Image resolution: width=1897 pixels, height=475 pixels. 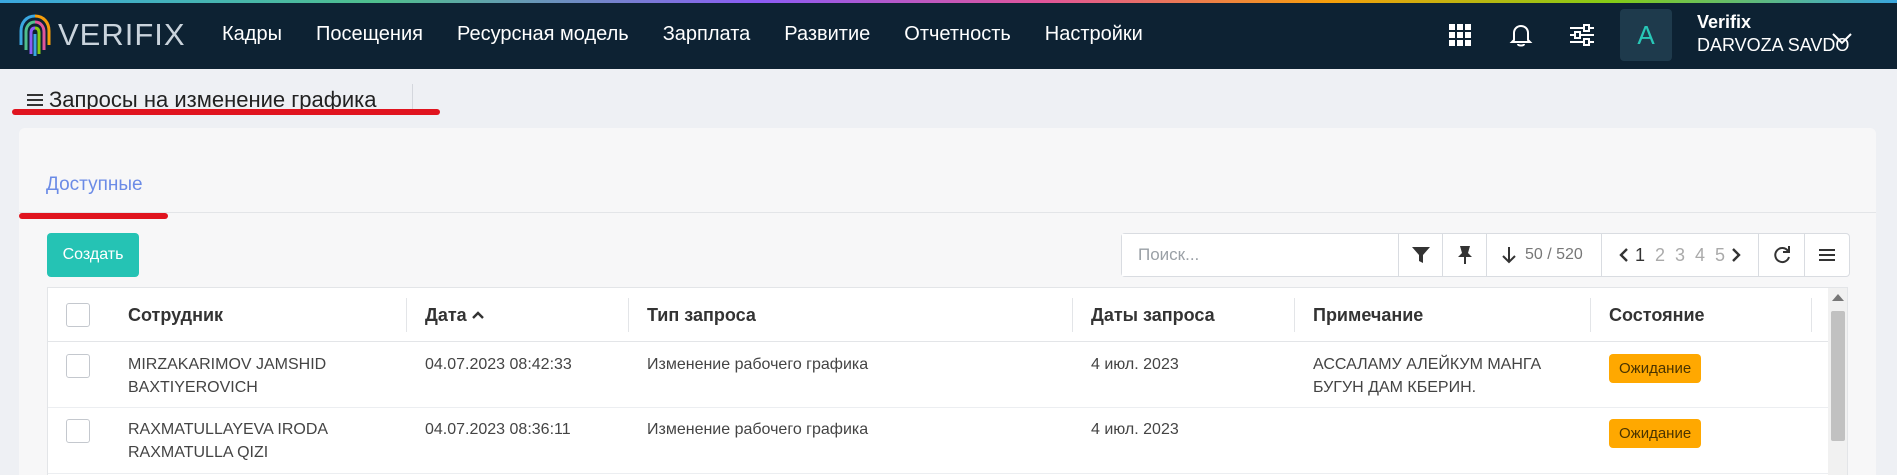 I want to click on tab-available: Доступные, so click(x=94, y=185).